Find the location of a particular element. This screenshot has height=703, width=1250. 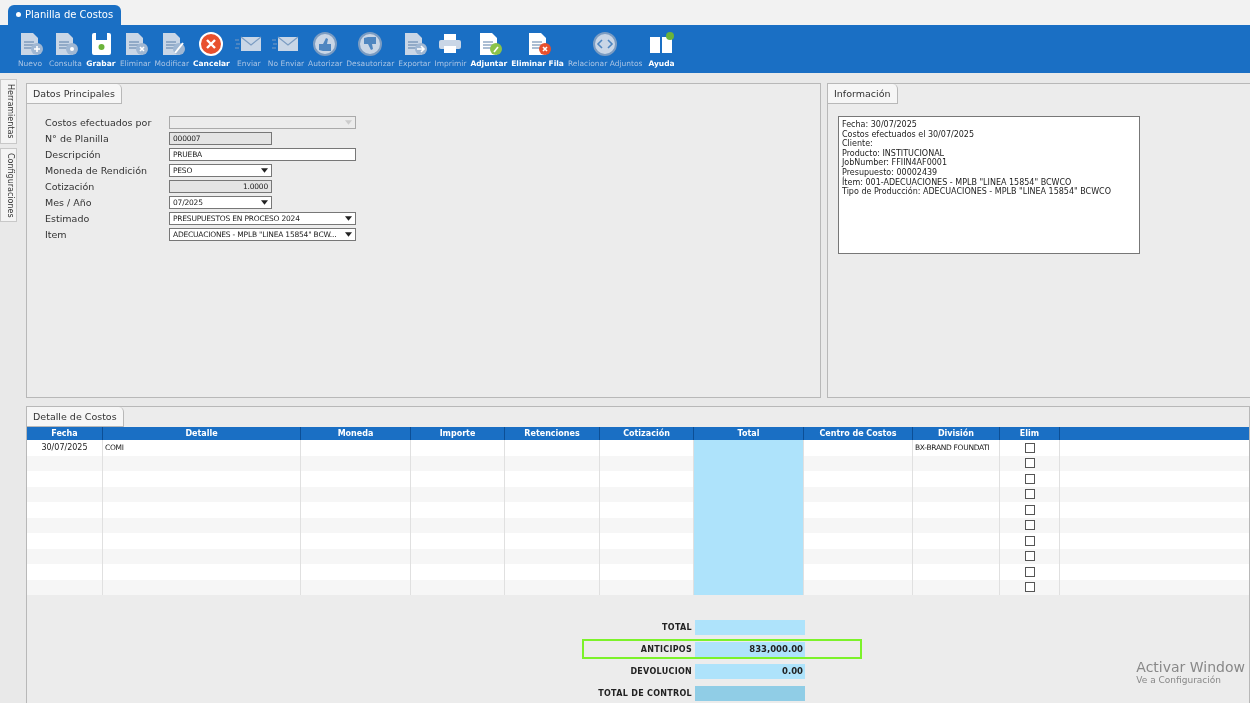

total-label: TOTAL is located at coordinates (676, 627).